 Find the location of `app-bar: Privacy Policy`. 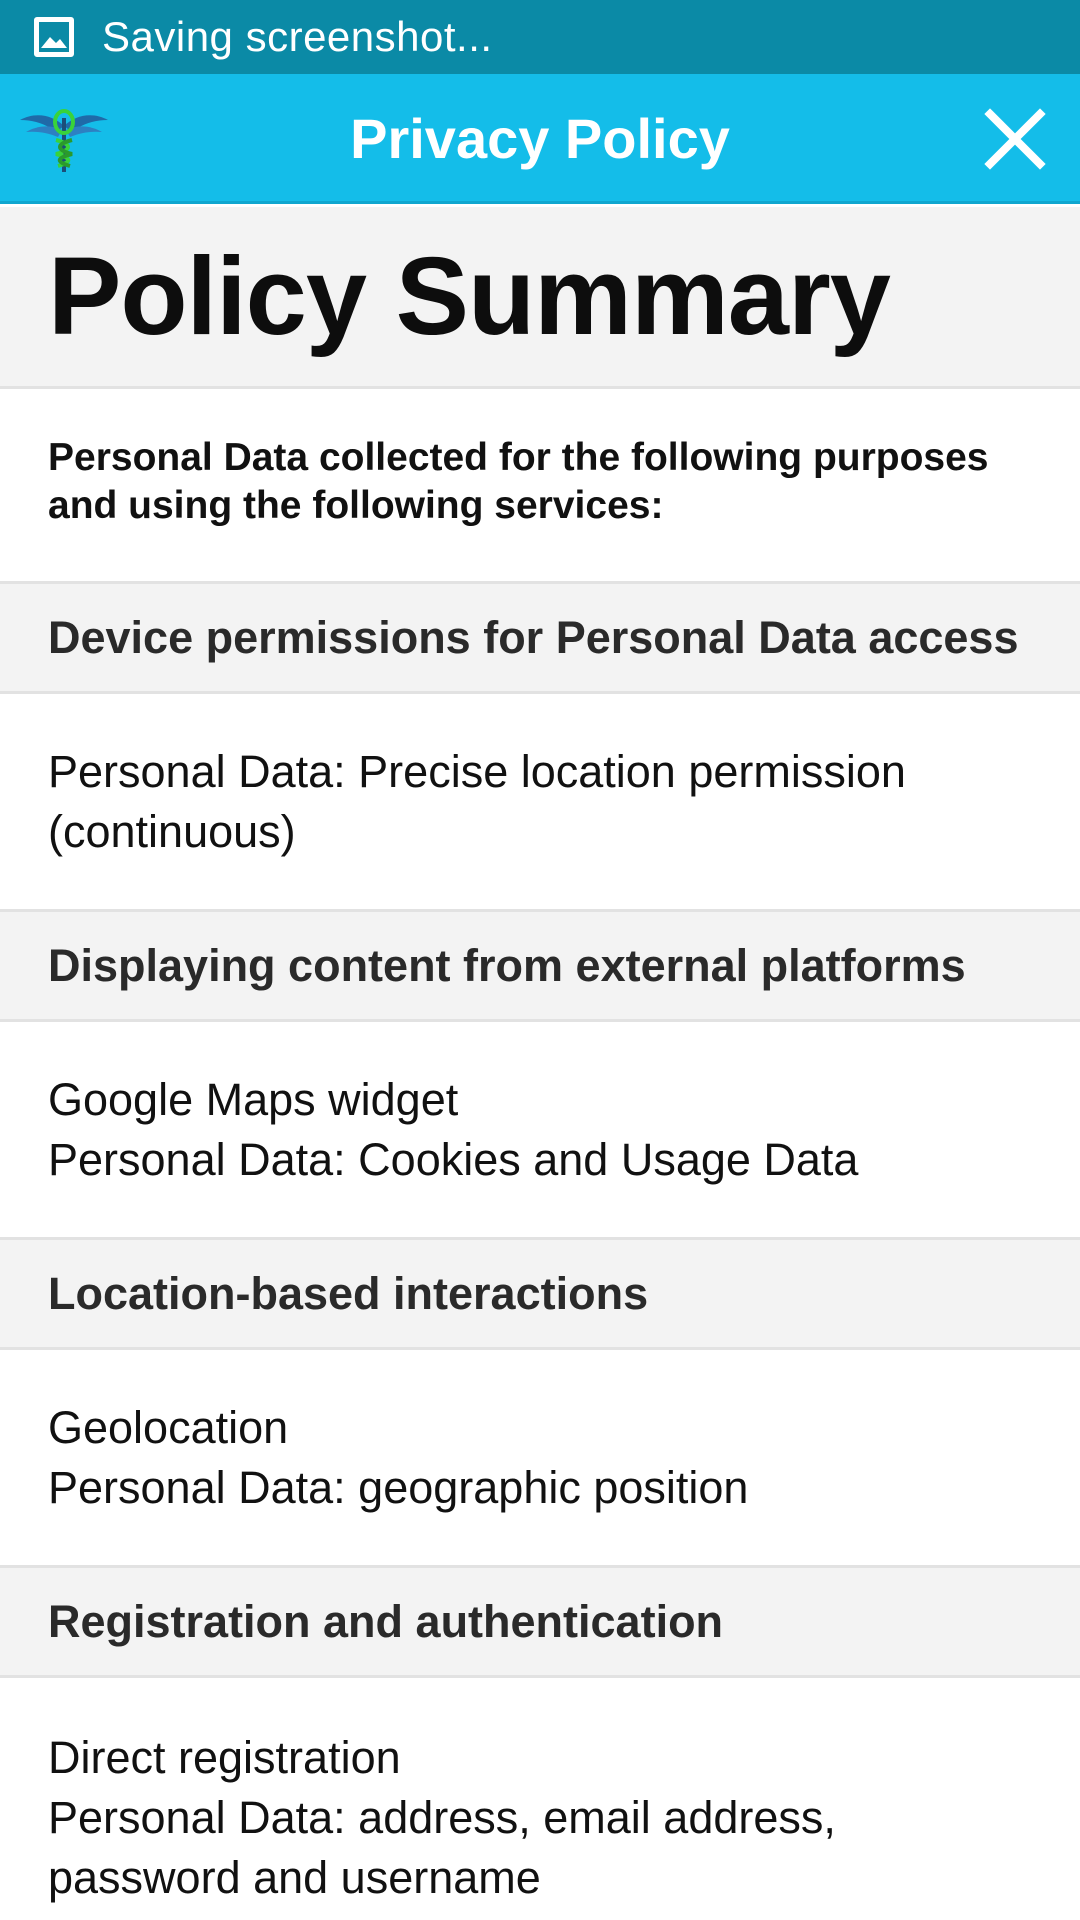

app-bar: Privacy Policy is located at coordinates (540, 139).